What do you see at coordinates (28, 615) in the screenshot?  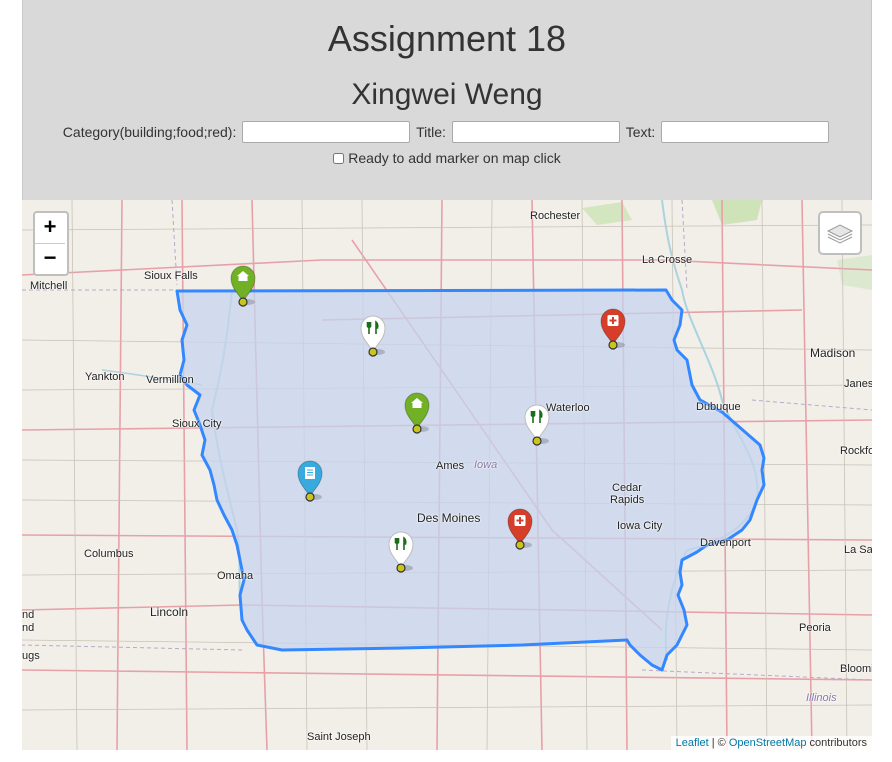 I see `label-edge-1: nd` at bounding box center [28, 615].